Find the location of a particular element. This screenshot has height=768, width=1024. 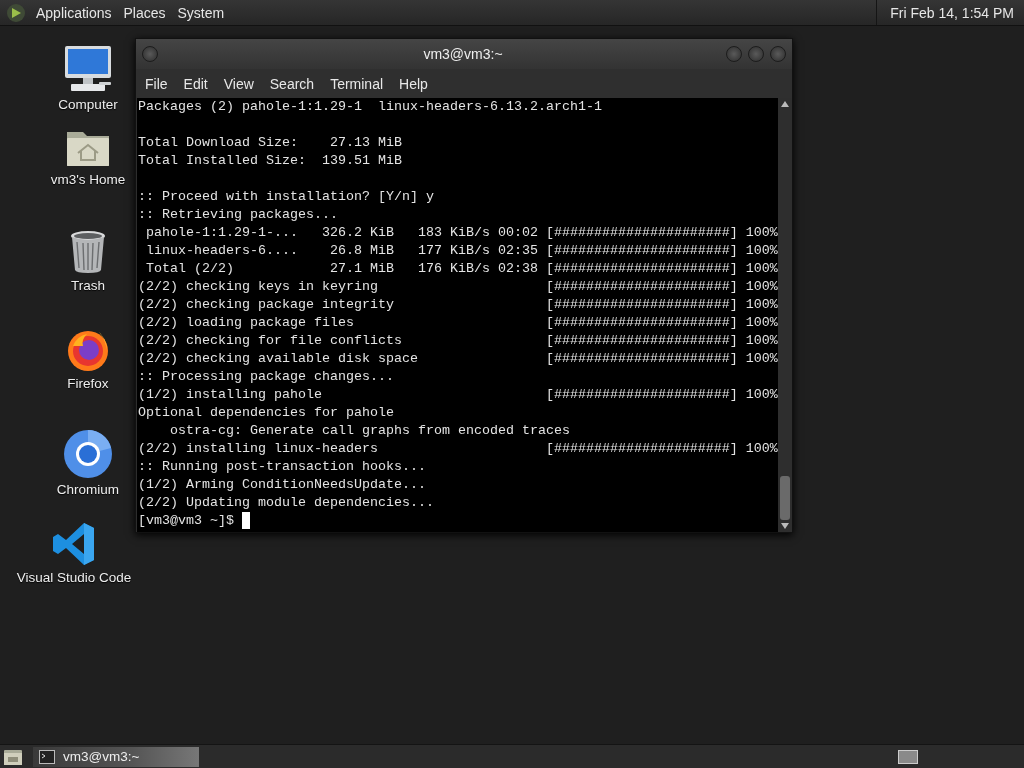

menu-item: Search is located at coordinates (292, 83).